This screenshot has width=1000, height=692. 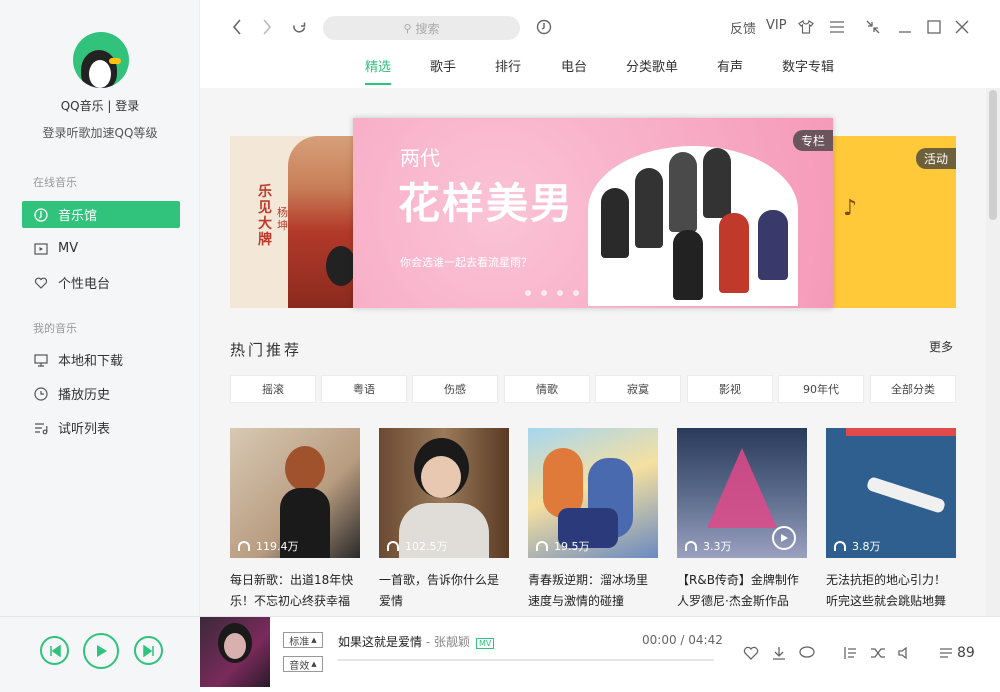 What do you see at coordinates (101, 248) in the screenshot?
I see `sidebar-item-mv: MV` at bounding box center [101, 248].